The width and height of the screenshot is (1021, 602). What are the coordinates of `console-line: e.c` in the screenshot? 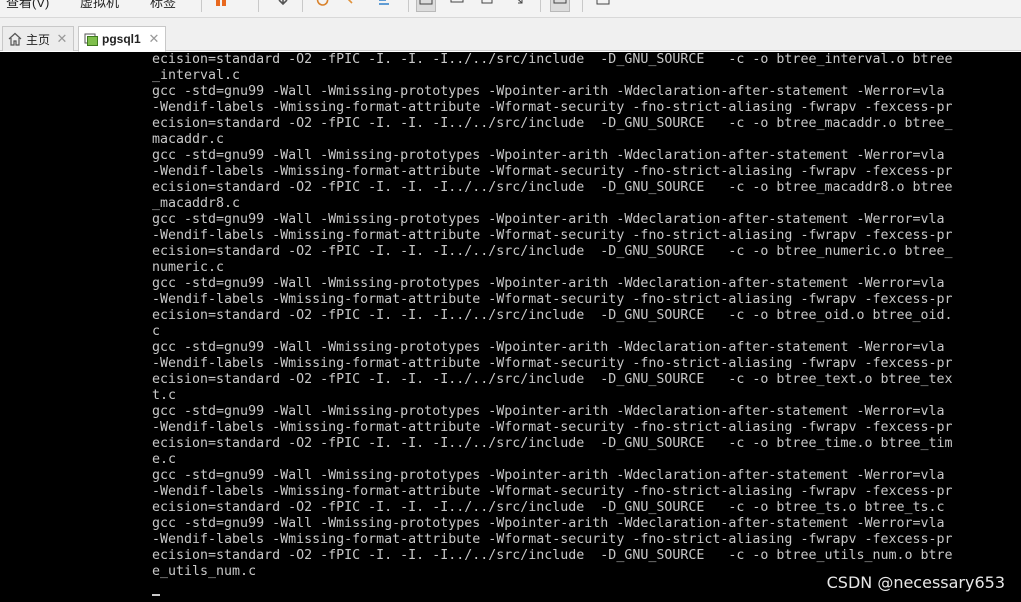 It's located at (164, 459).